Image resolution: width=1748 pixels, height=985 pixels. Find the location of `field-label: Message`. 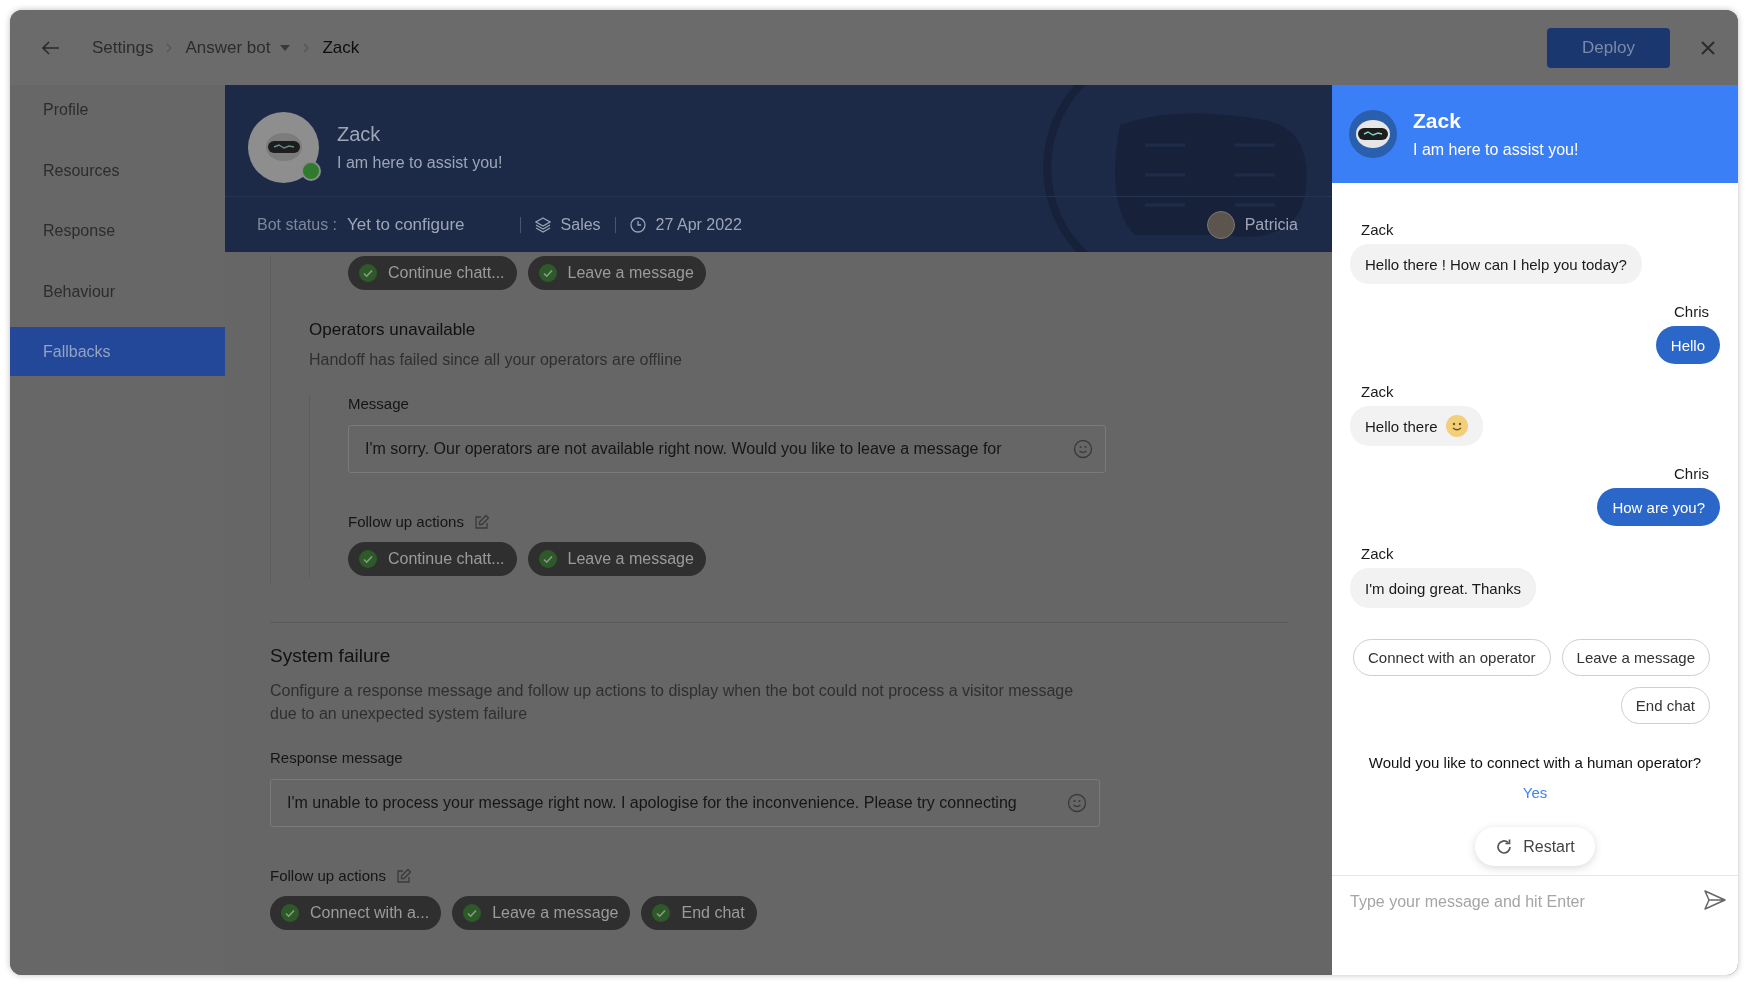

field-label: Message is located at coordinates (379, 403).